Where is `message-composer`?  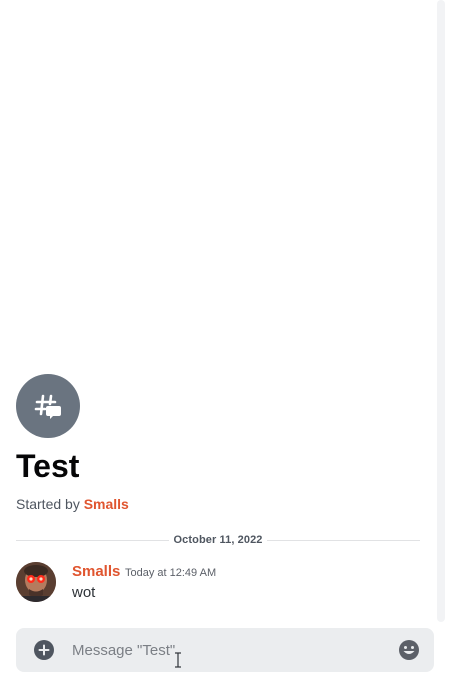 message-composer is located at coordinates (225, 650).